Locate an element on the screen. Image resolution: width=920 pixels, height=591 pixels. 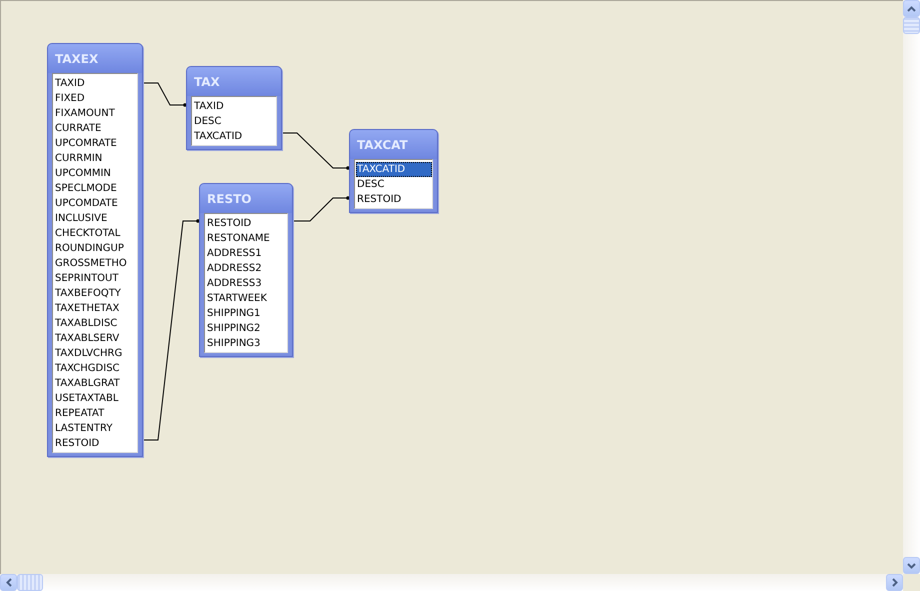
field-item: UPCOMMIN is located at coordinates (95, 173).